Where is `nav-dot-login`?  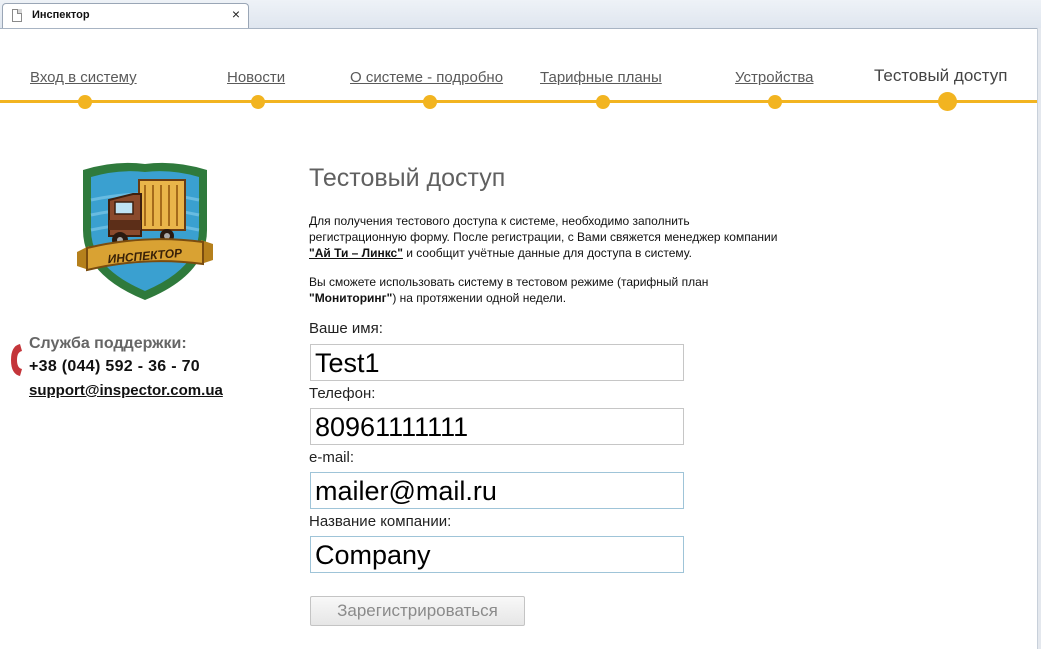
nav-dot-login is located at coordinates (85, 102).